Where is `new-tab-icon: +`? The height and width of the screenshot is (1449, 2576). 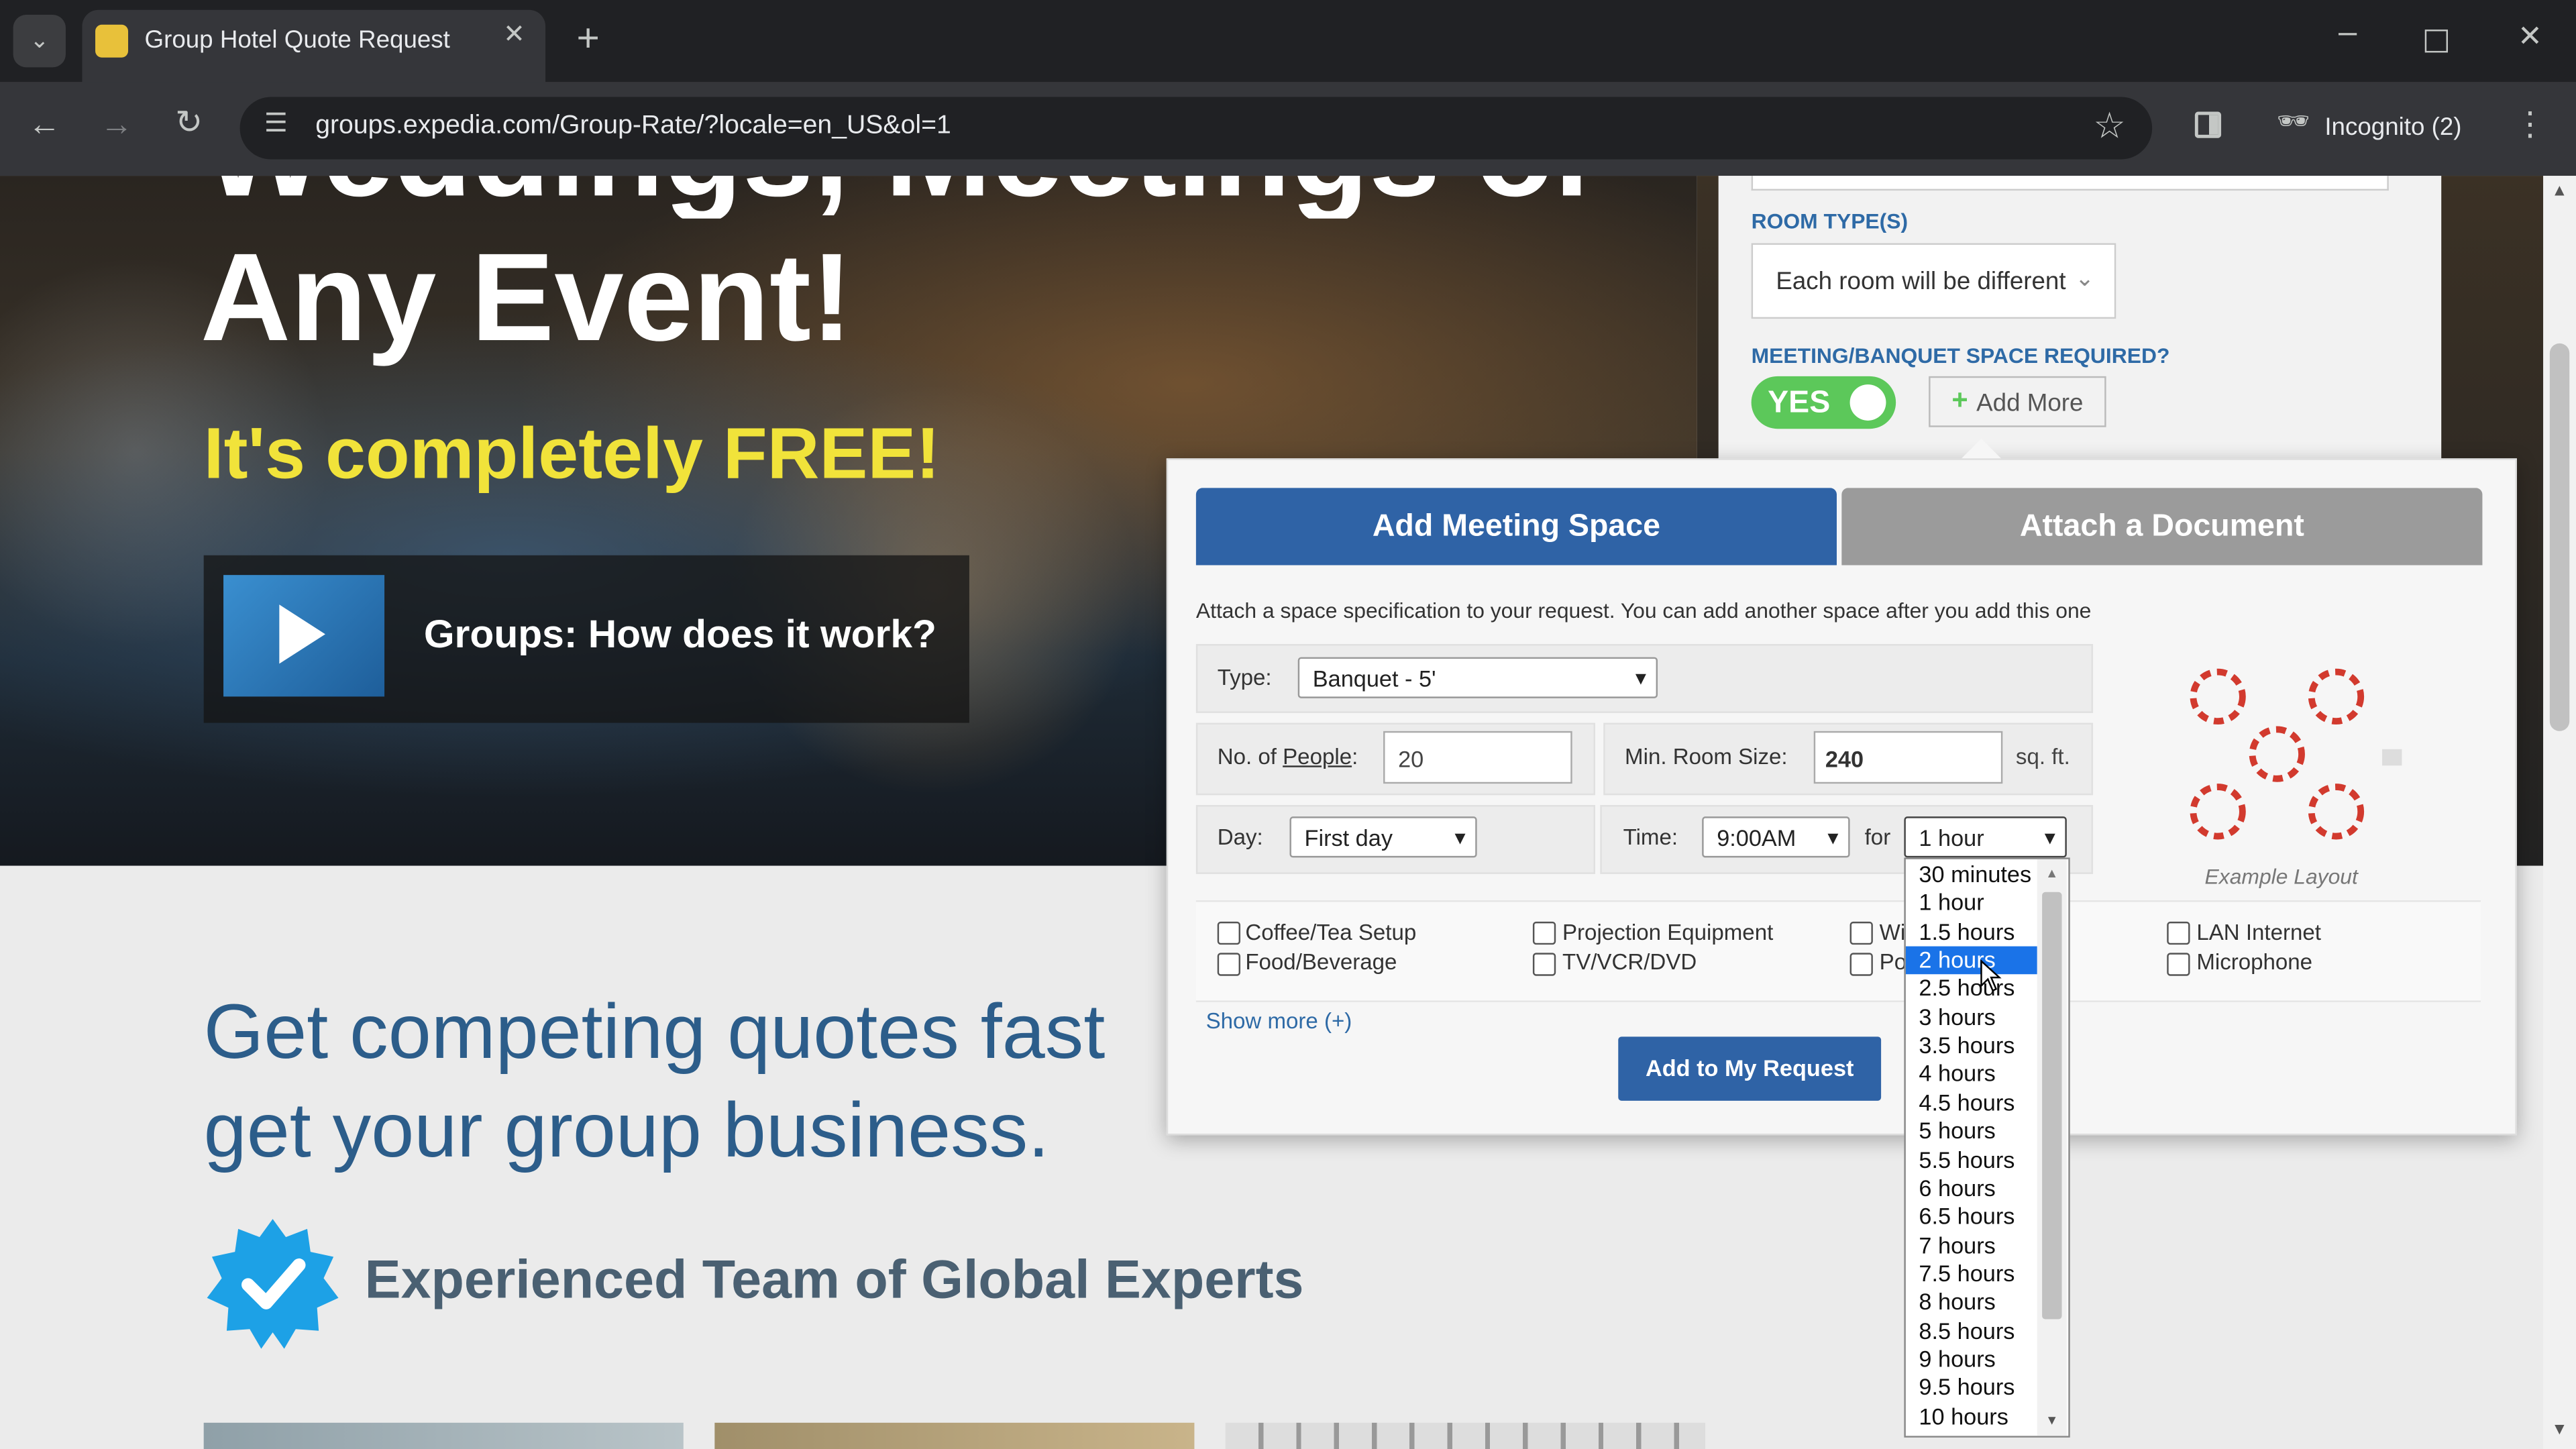
new-tab-icon: + is located at coordinates (588, 39).